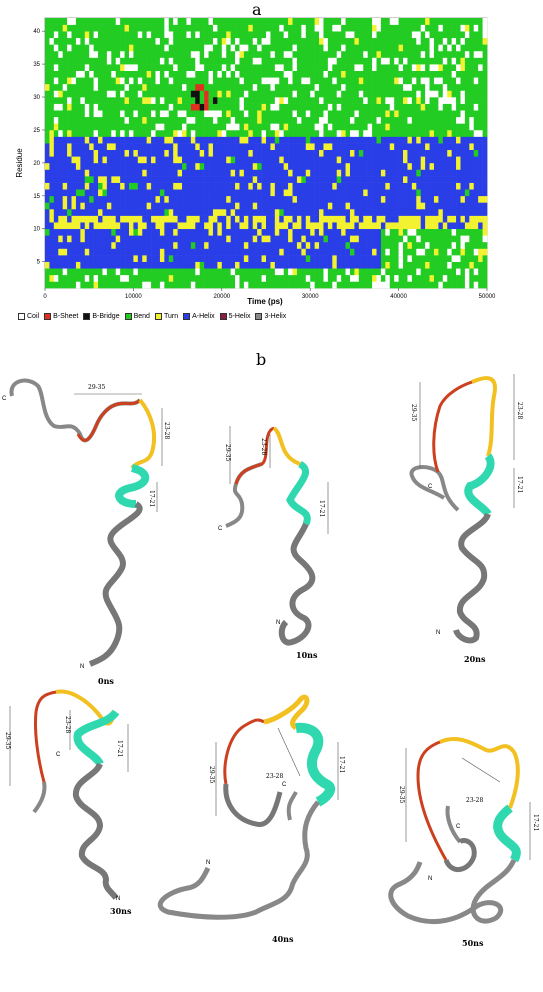  What do you see at coordinates (193, 94) in the screenshot?
I see `cell-b-bridge` at bounding box center [193, 94].